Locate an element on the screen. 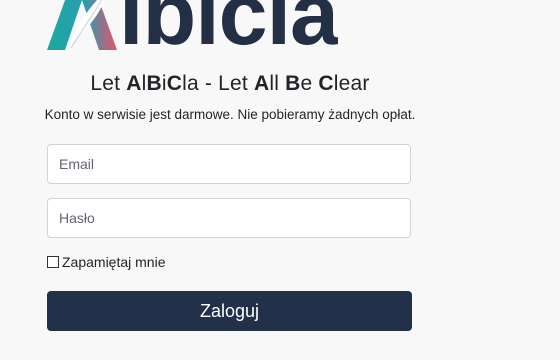 The image size is (560, 360). email-field is located at coordinates (229, 164).